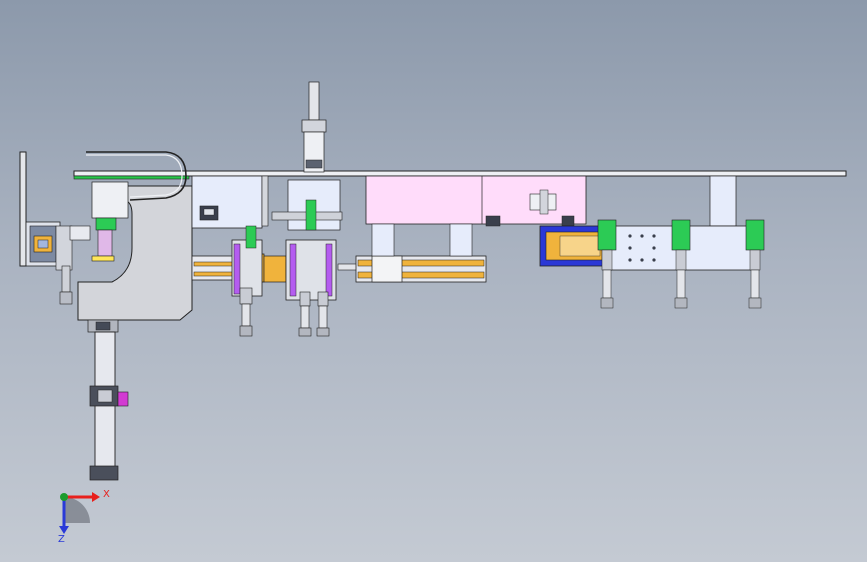 The height and width of the screenshot is (562, 867). Describe the element at coordinates (230, 202) in the screenshot. I see `feeder-frame` at that location.